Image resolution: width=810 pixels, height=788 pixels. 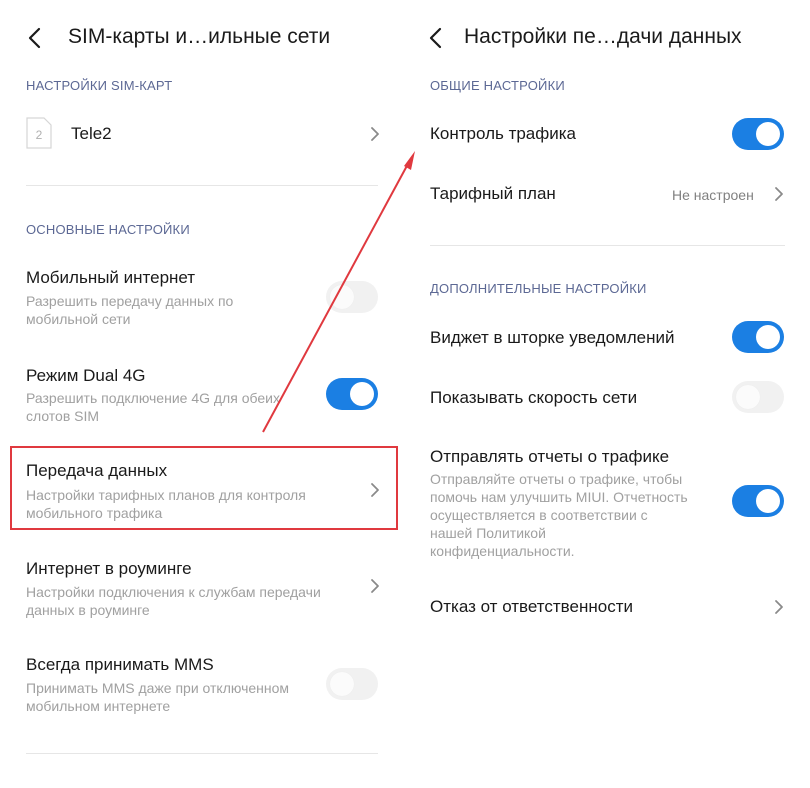 I want to click on sim-card-icon: 2, so click(x=39, y=133).